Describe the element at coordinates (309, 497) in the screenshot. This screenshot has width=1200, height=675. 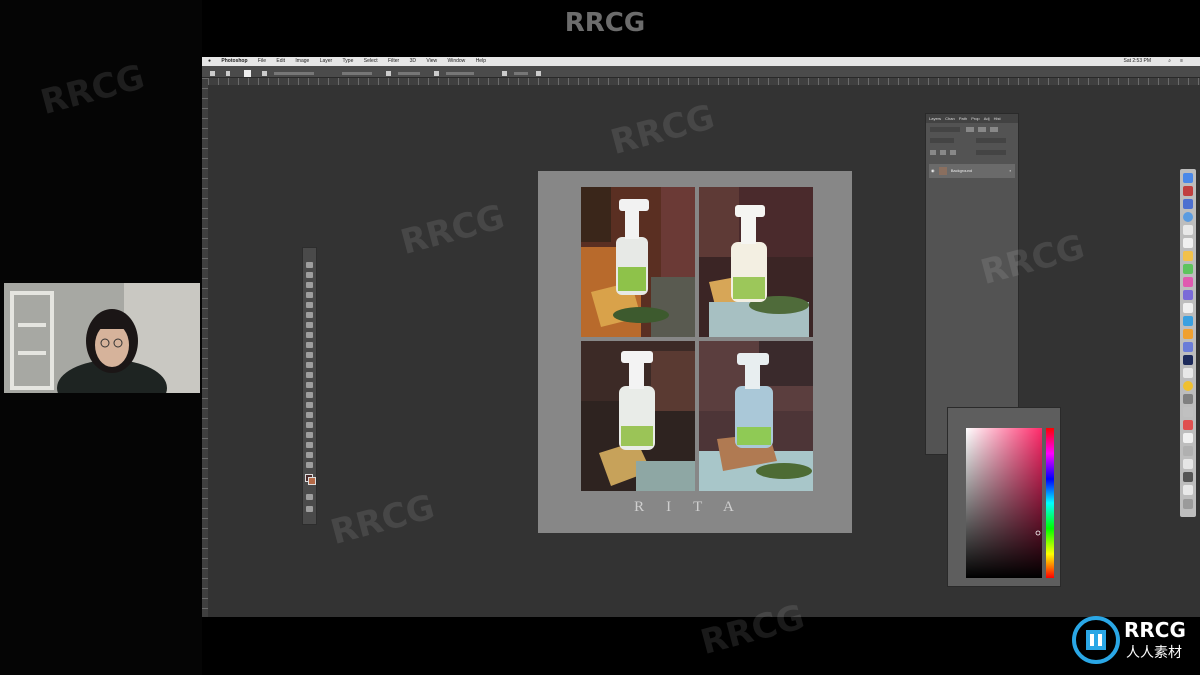
I see `quick-mask-icon` at that location.